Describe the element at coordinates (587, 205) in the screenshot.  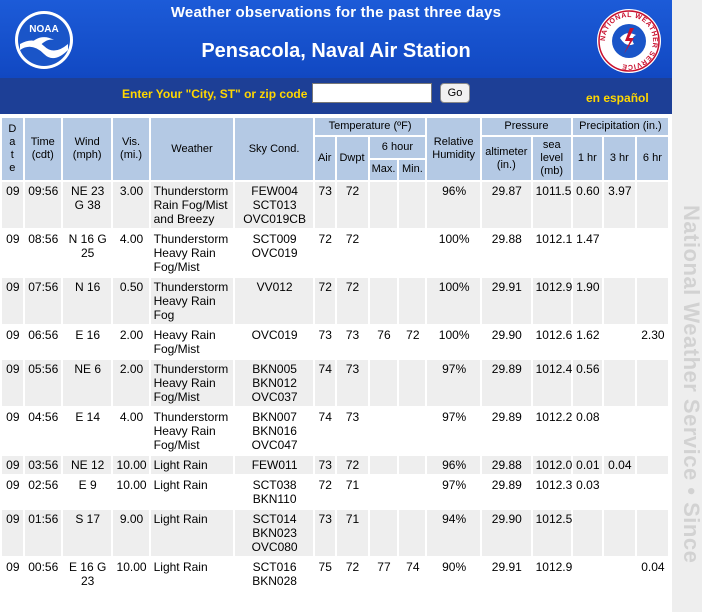
I see `cell-precip-1hr: 0.60` at that location.